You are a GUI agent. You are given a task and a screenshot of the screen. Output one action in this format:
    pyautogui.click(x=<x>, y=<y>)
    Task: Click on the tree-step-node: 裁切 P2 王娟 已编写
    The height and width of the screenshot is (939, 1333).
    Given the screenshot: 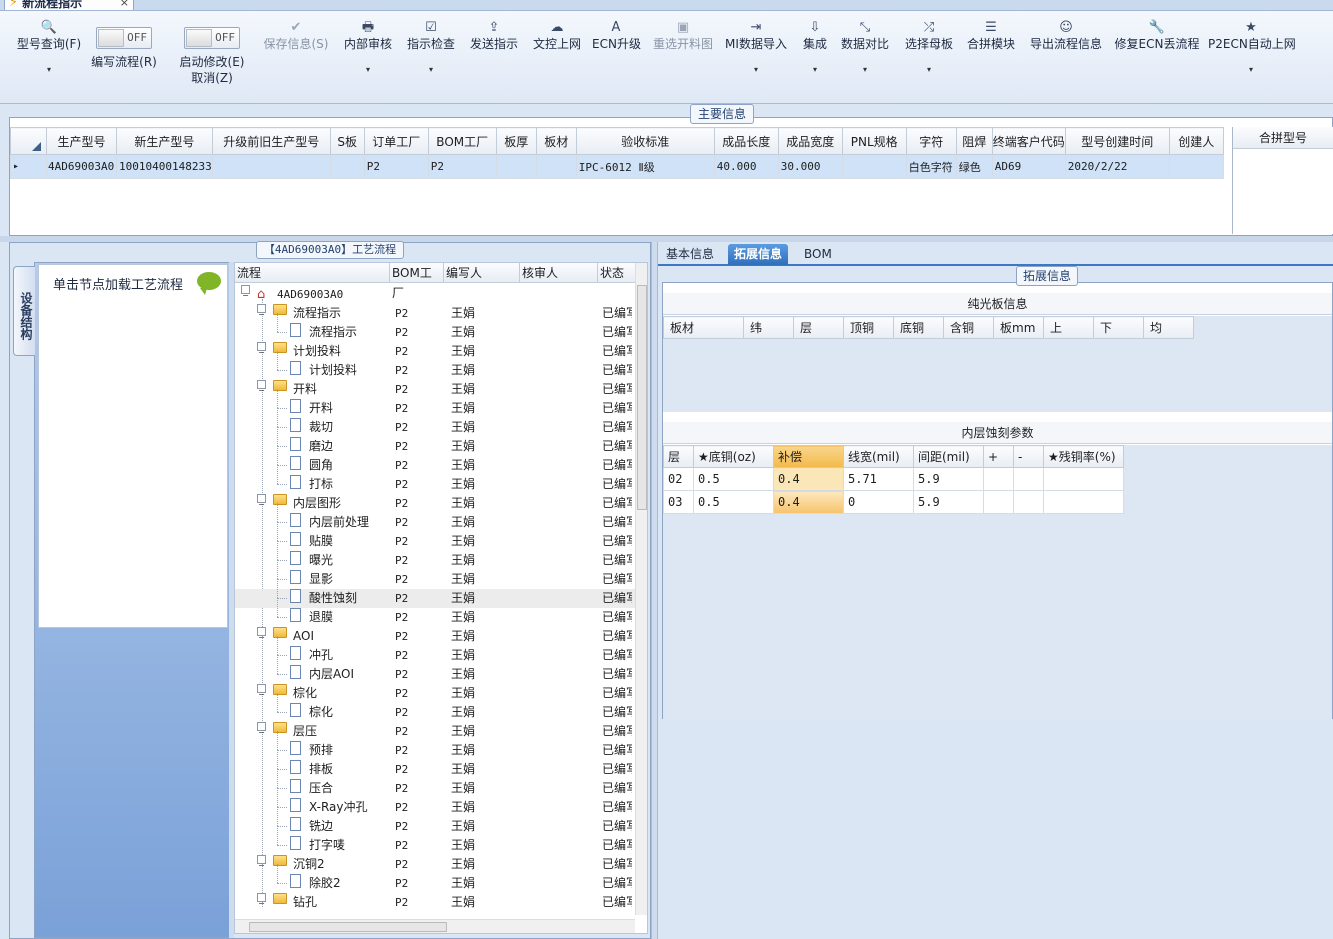 What is the action you would take?
    pyautogui.click(x=435, y=422)
    